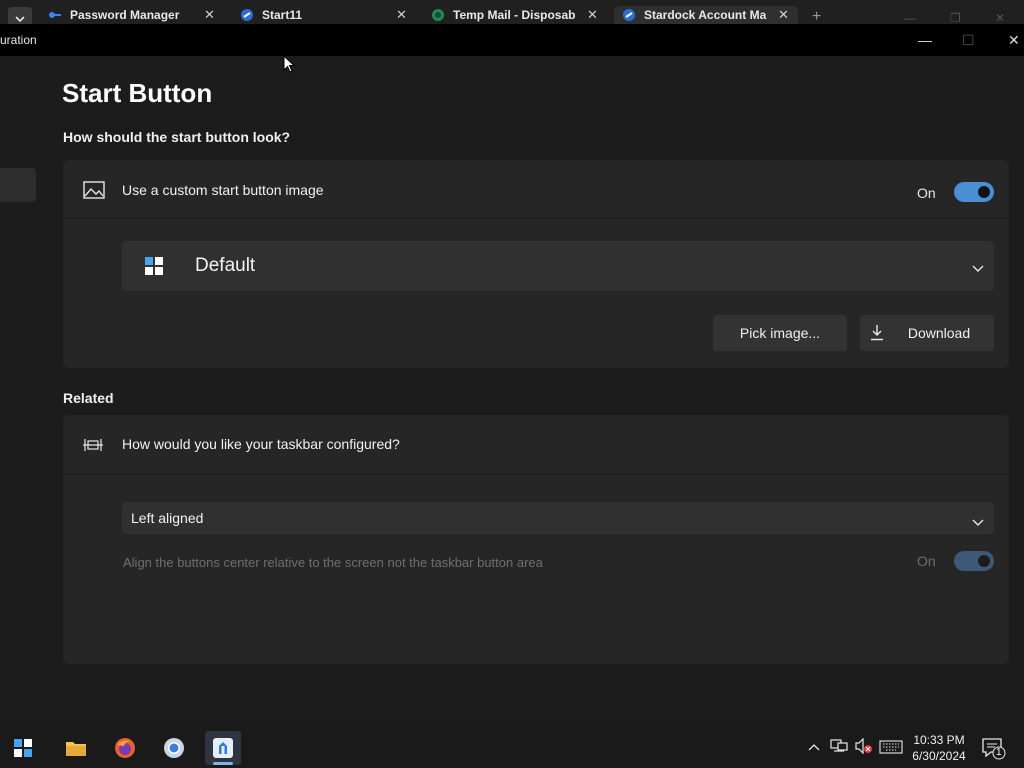 The width and height of the screenshot is (1024, 768). I want to click on windows-taskbar: 10:33 PM 6/30/2024 1, so click(512, 747).